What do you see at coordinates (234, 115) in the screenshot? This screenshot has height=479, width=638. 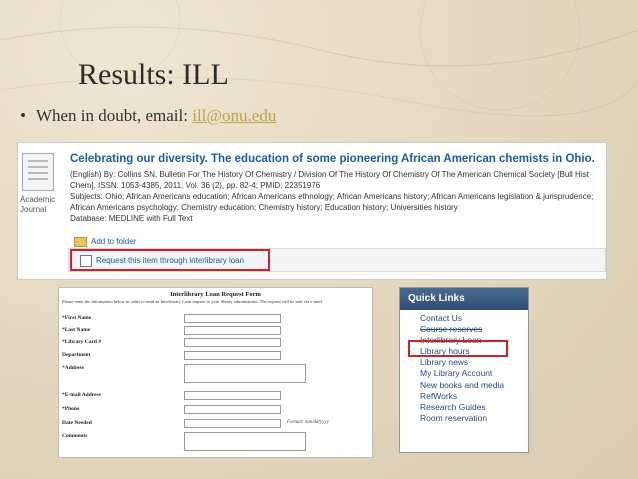 I see `email-link: ill@onu.edu` at bounding box center [234, 115].